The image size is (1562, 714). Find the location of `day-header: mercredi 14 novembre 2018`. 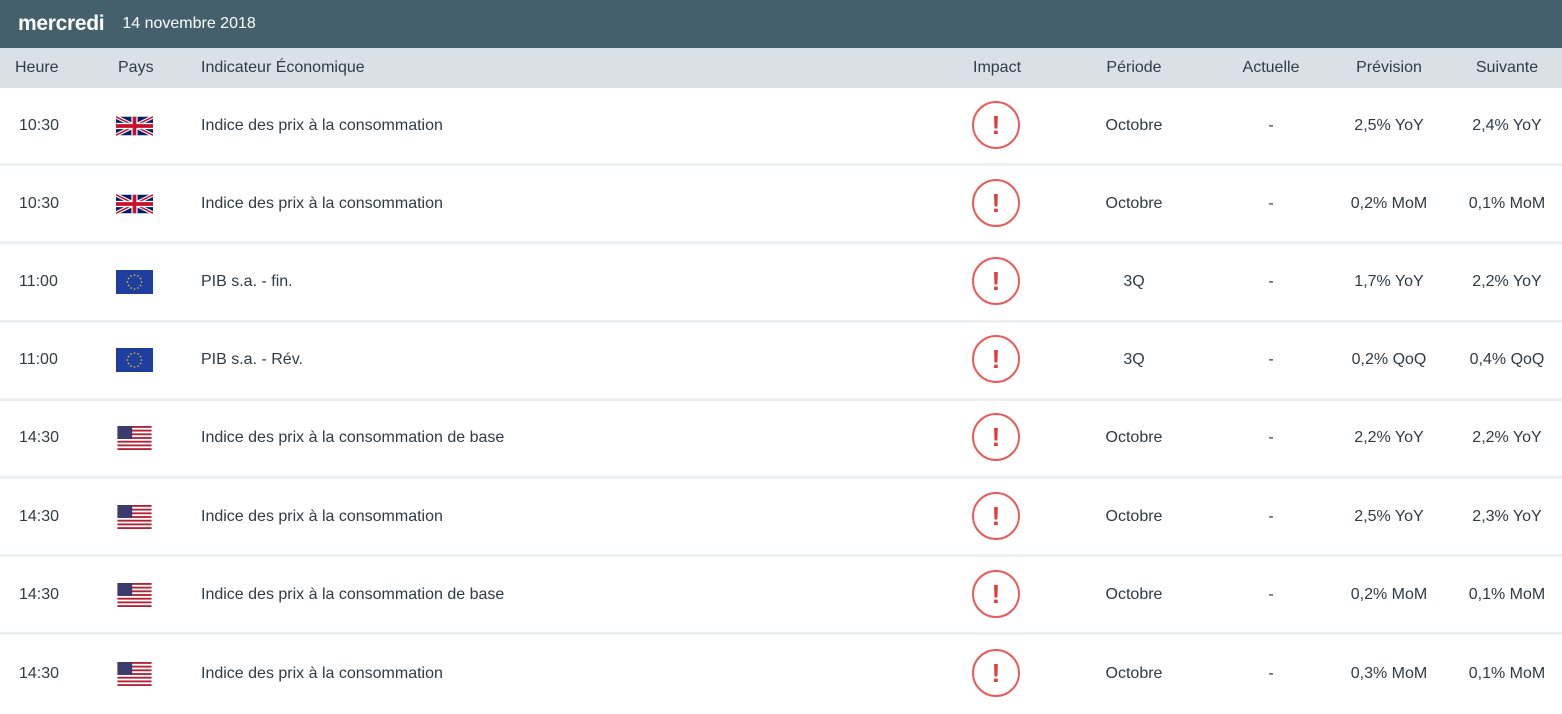

day-header: mercredi 14 novembre 2018 is located at coordinates (781, 24).